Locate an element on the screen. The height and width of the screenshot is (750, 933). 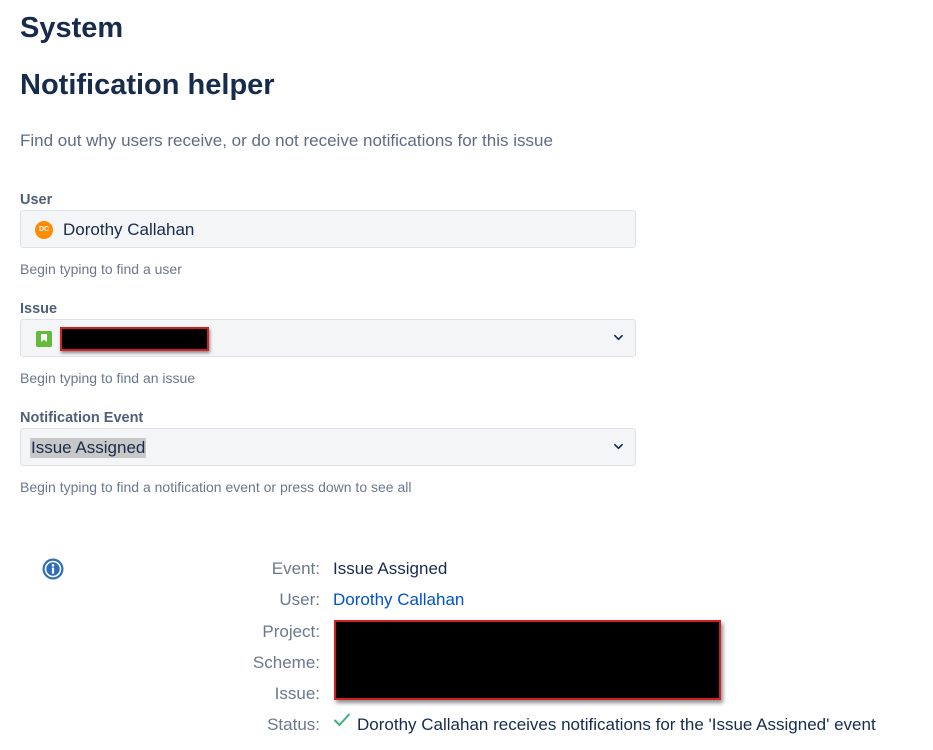
avatar: DC is located at coordinates (44, 230).